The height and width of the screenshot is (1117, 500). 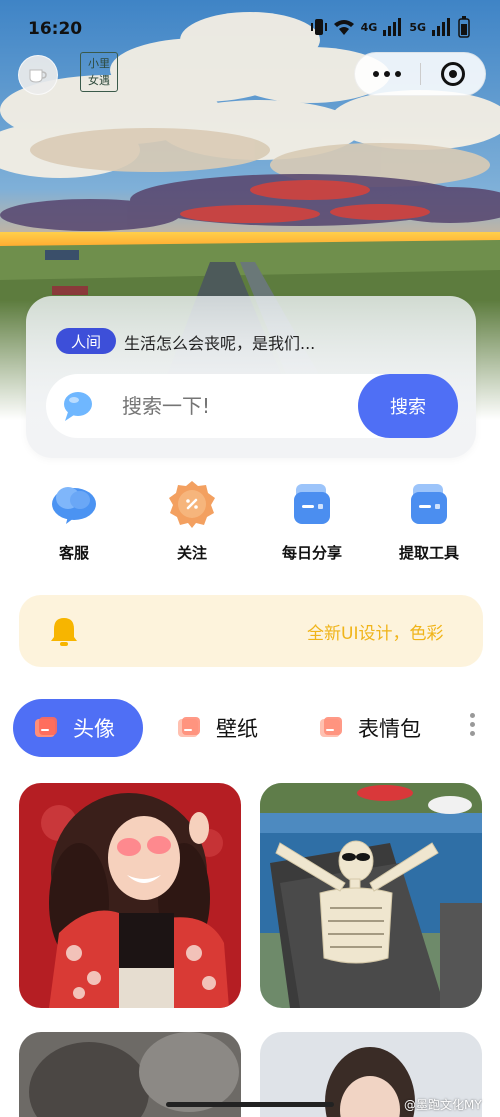 I want to click on category-tag: 人间, so click(x=86, y=341).